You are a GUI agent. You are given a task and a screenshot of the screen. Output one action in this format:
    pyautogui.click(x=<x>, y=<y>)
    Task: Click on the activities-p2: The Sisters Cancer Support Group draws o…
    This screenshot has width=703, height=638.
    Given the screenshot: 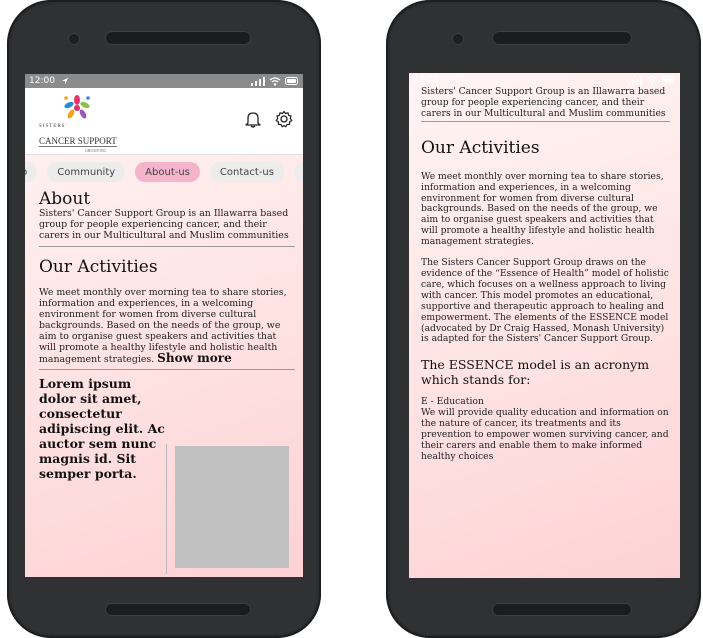 What is the action you would take?
    pyautogui.click(x=545, y=301)
    